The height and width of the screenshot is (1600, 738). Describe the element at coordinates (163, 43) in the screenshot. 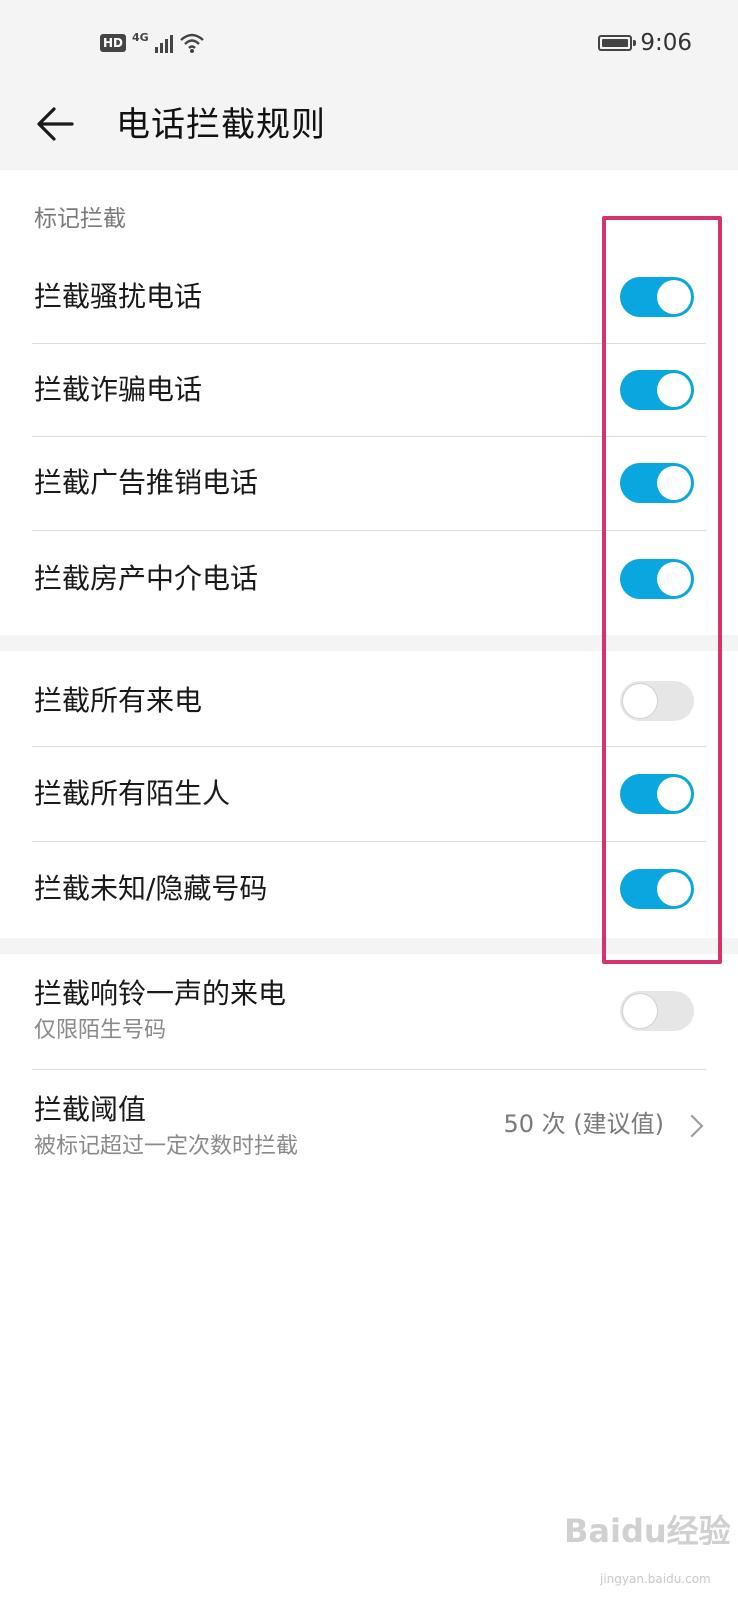

I see `signal-icon` at that location.